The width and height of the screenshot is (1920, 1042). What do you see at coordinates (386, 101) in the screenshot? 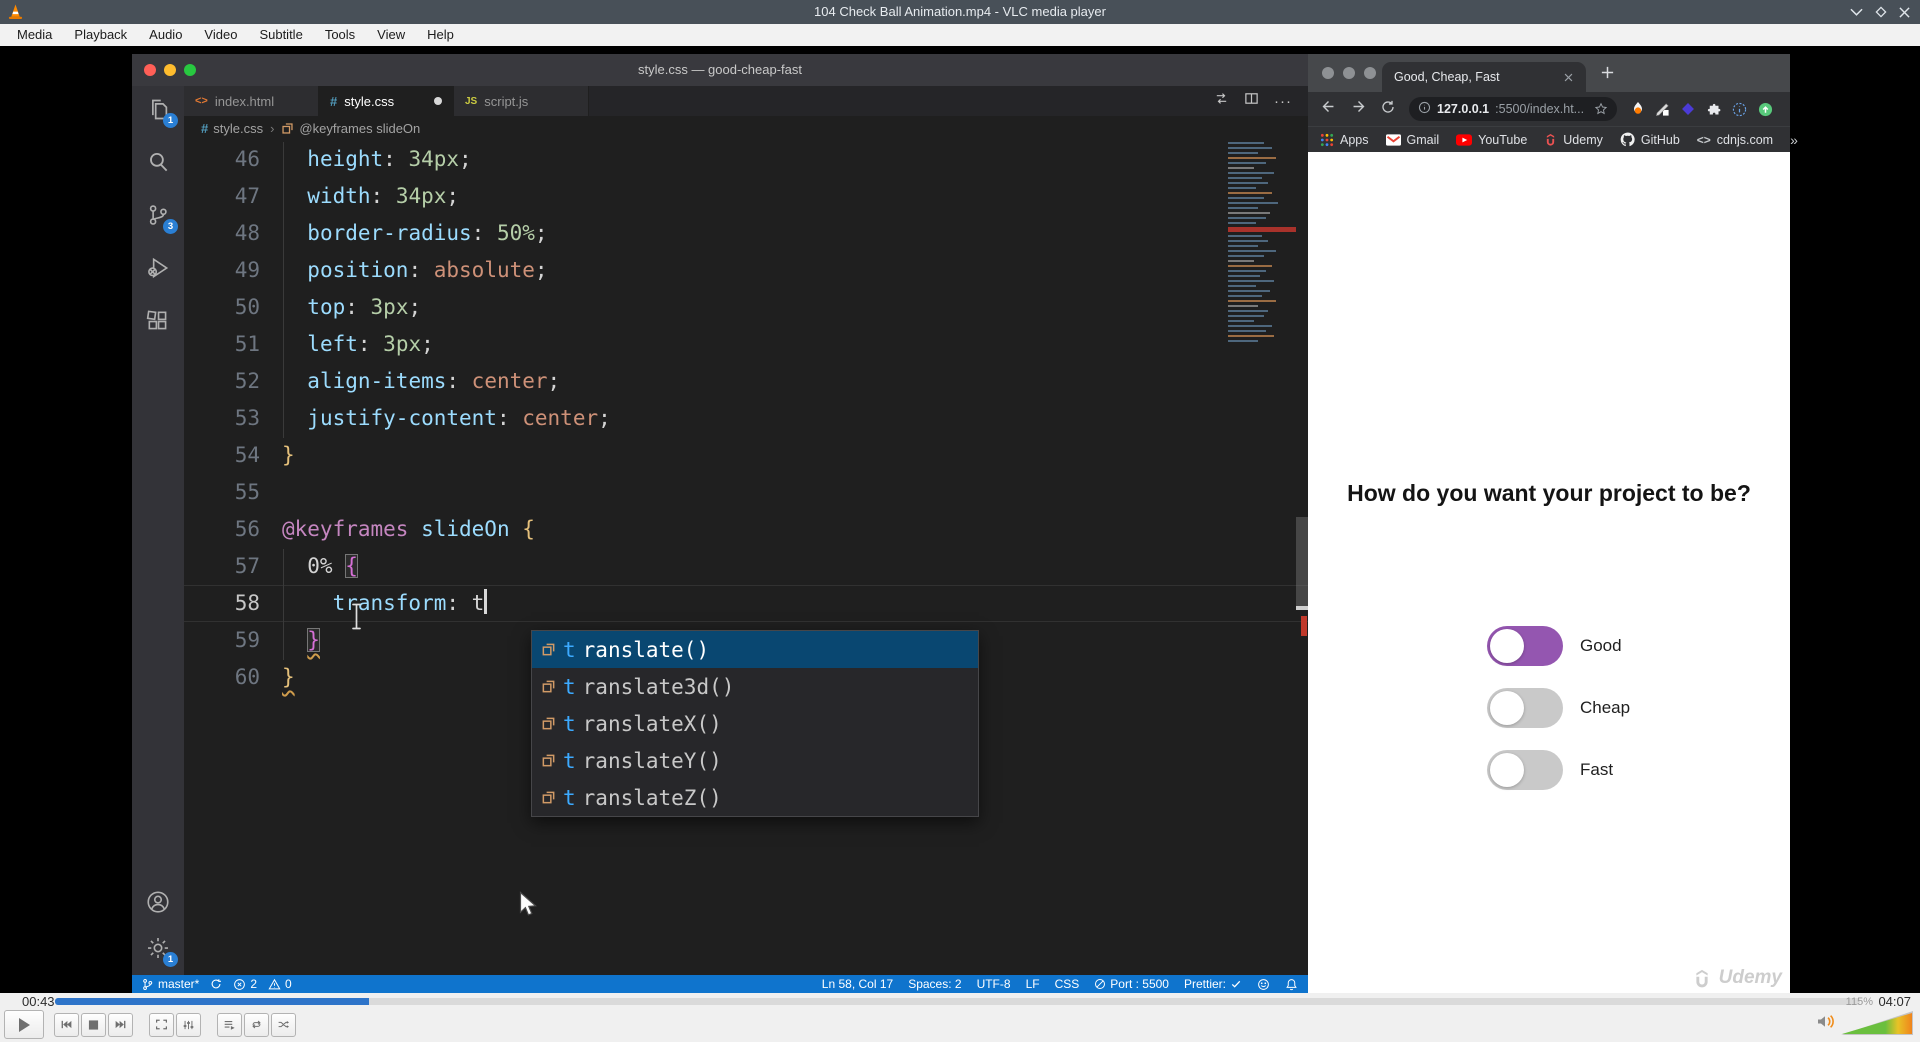
I see `tab-style.css: # style.css` at bounding box center [386, 101].